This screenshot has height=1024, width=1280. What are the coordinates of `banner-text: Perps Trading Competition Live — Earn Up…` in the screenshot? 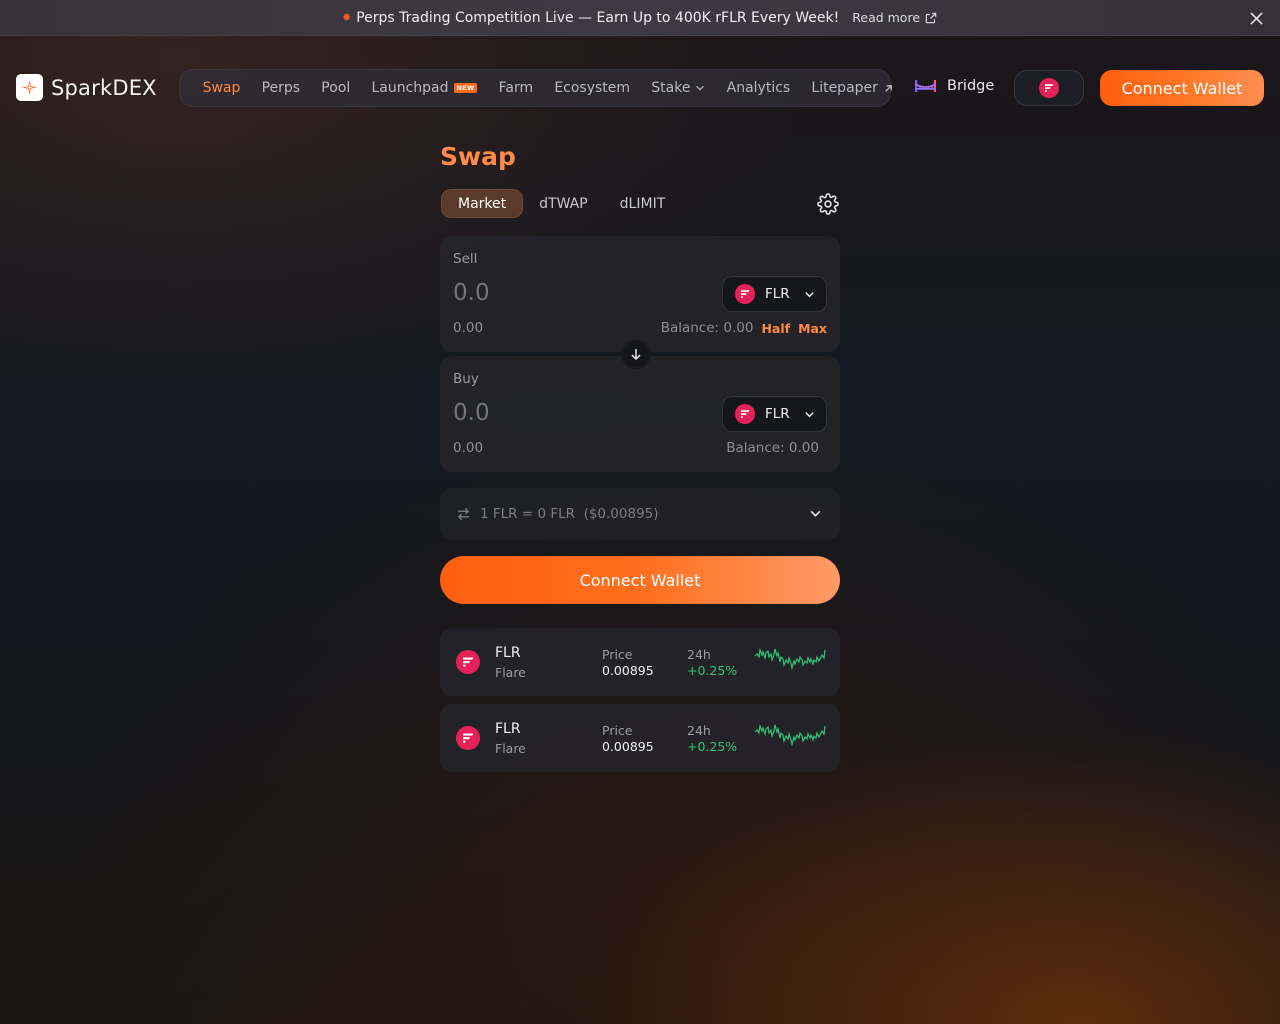 It's located at (598, 17).